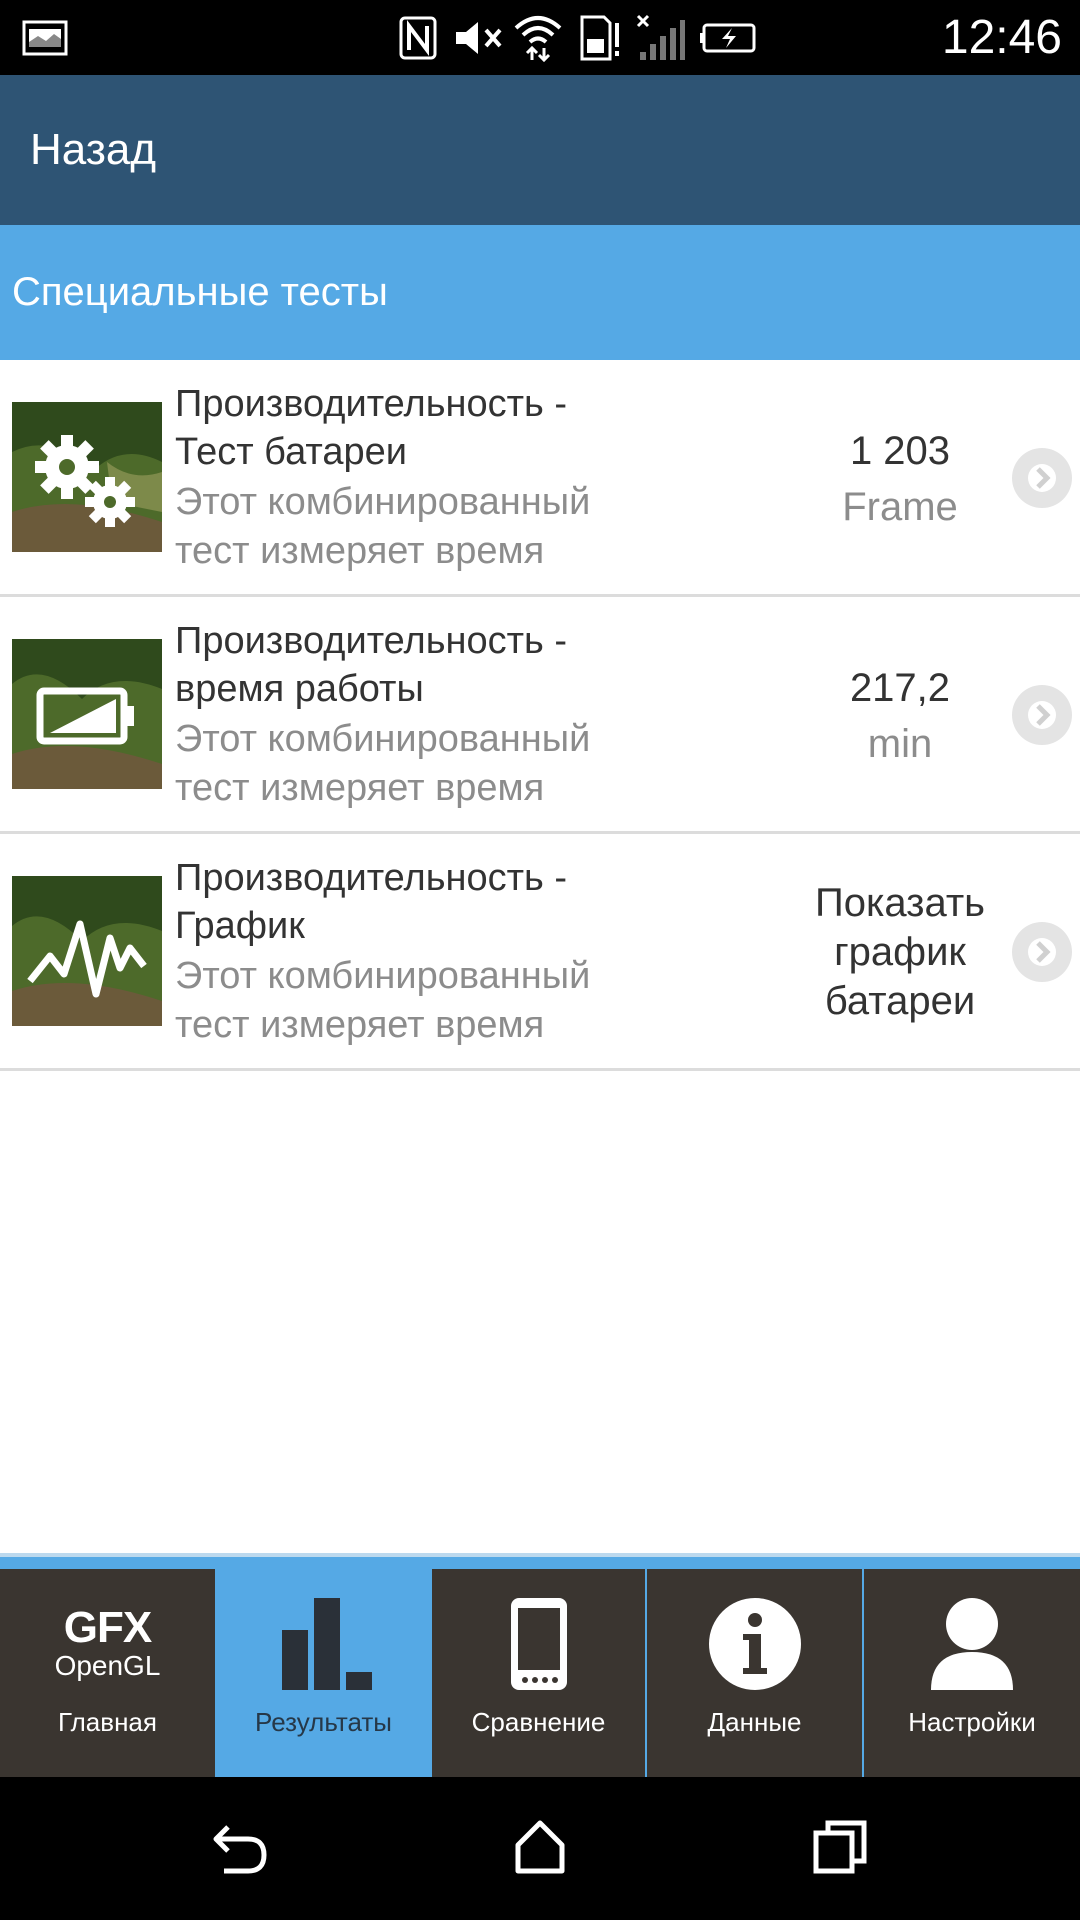  Describe the element at coordinates (435, 665) in the screenshot. I see `test-title: Производительность - время работы` at that location.